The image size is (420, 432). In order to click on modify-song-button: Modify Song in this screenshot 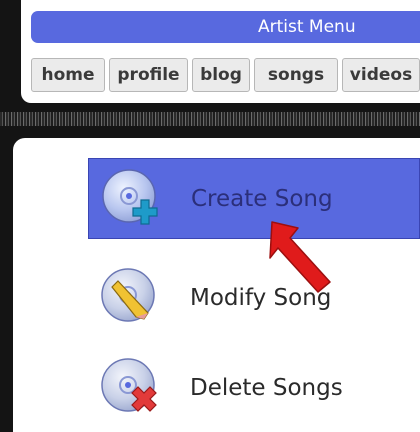, I will do `click(254, 298)`.